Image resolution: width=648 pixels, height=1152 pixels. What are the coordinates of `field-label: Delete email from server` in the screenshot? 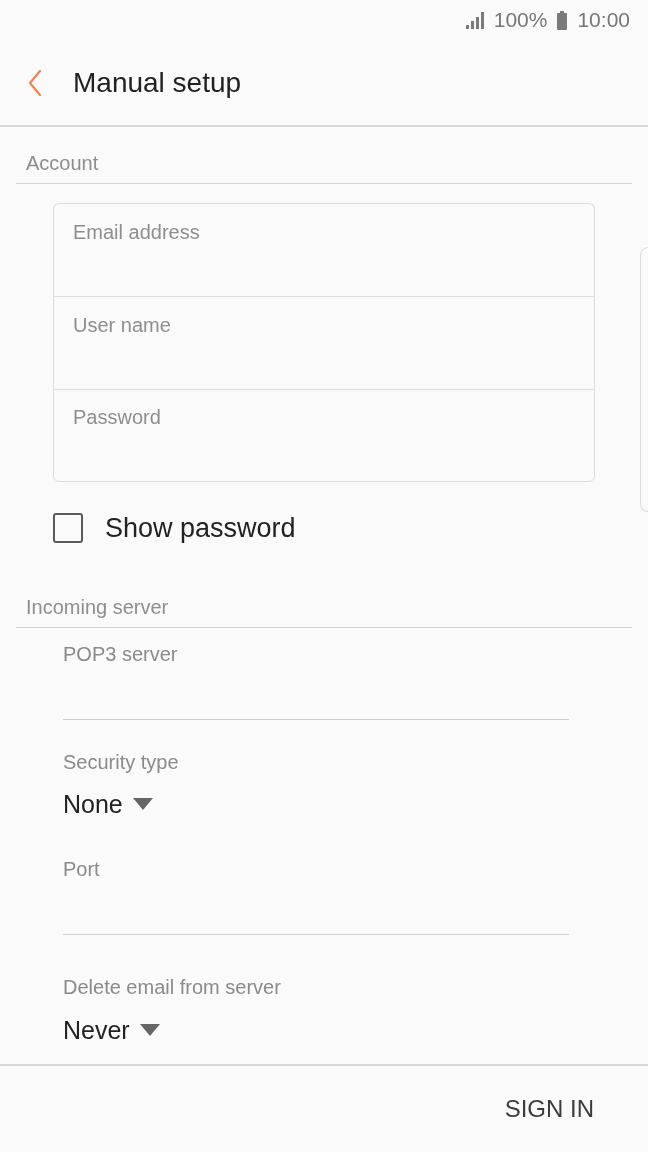 It's located at (172, 987).